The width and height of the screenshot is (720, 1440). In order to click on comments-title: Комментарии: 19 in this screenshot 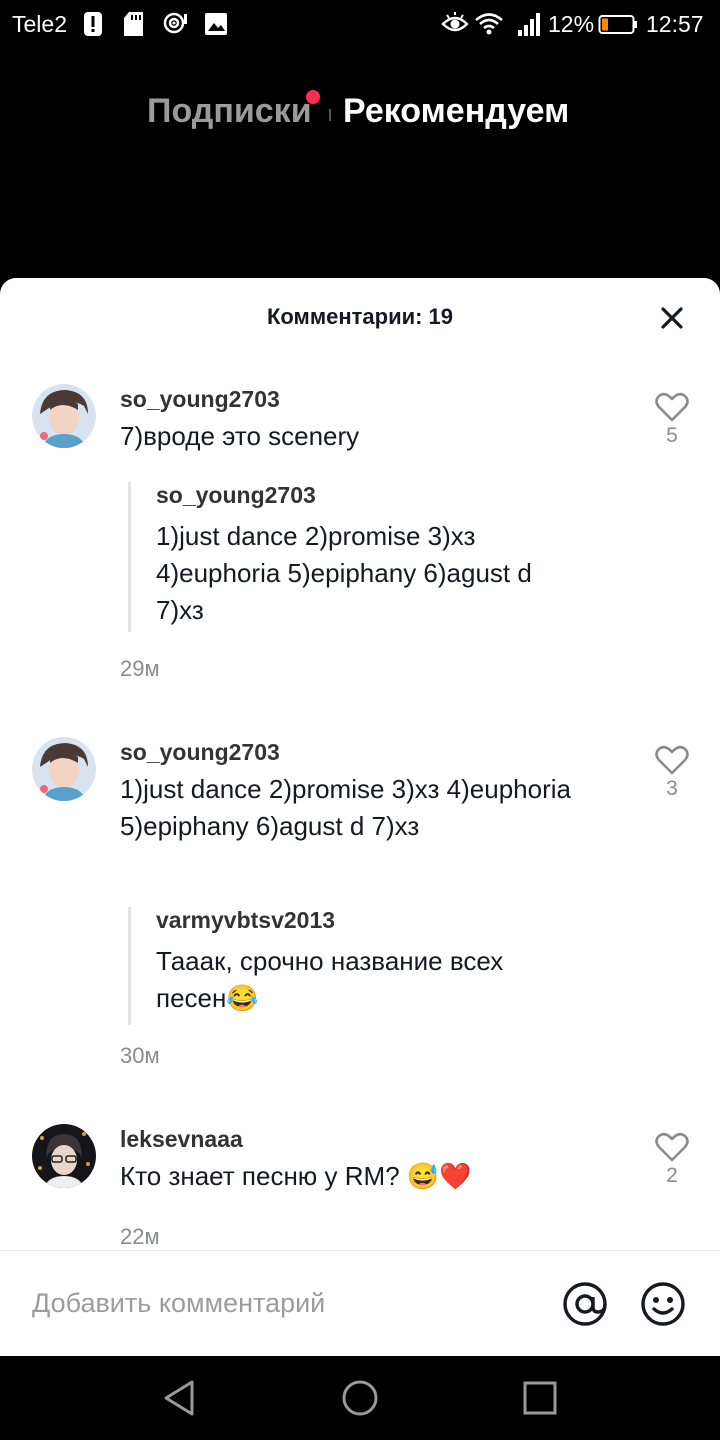, I will do `click(360, 316)`.